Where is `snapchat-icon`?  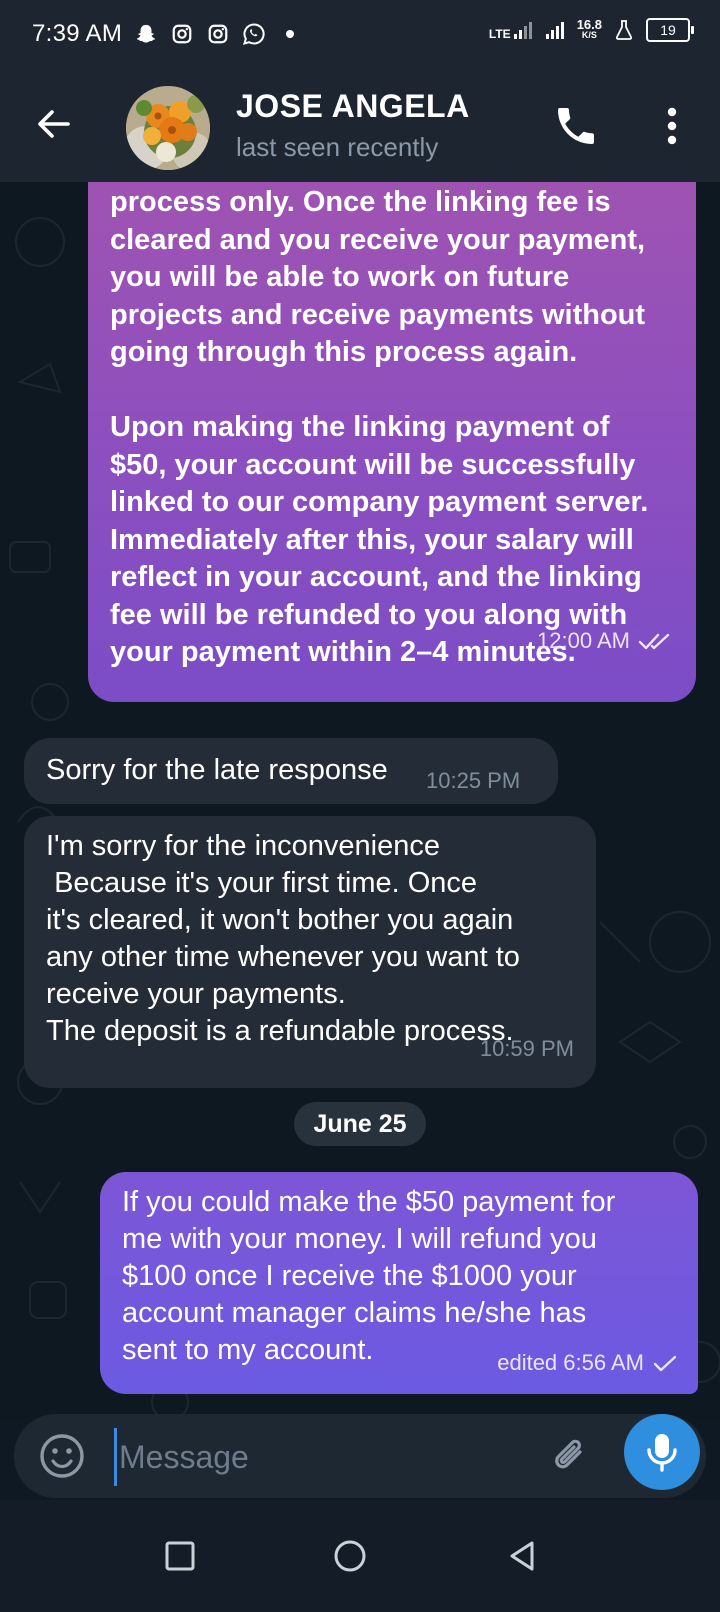 snapchat-icon is located at coordinates (146, 34).